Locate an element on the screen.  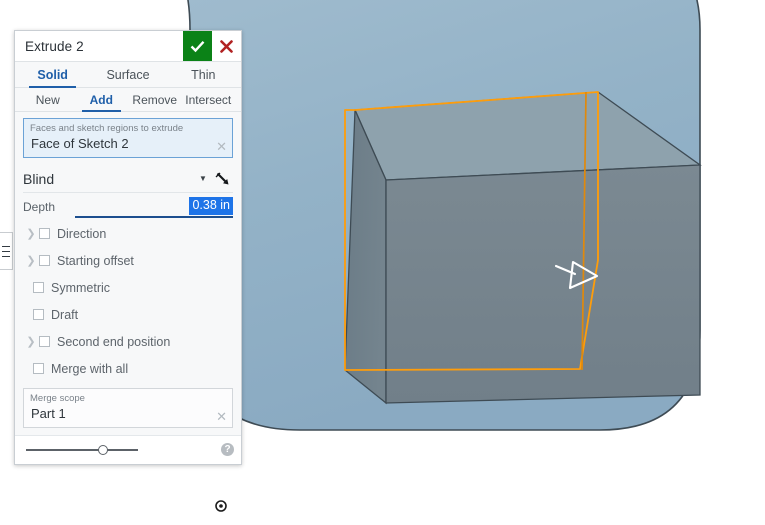
merge-with-all-label: Merge with all is located at coordinates (90, 368).